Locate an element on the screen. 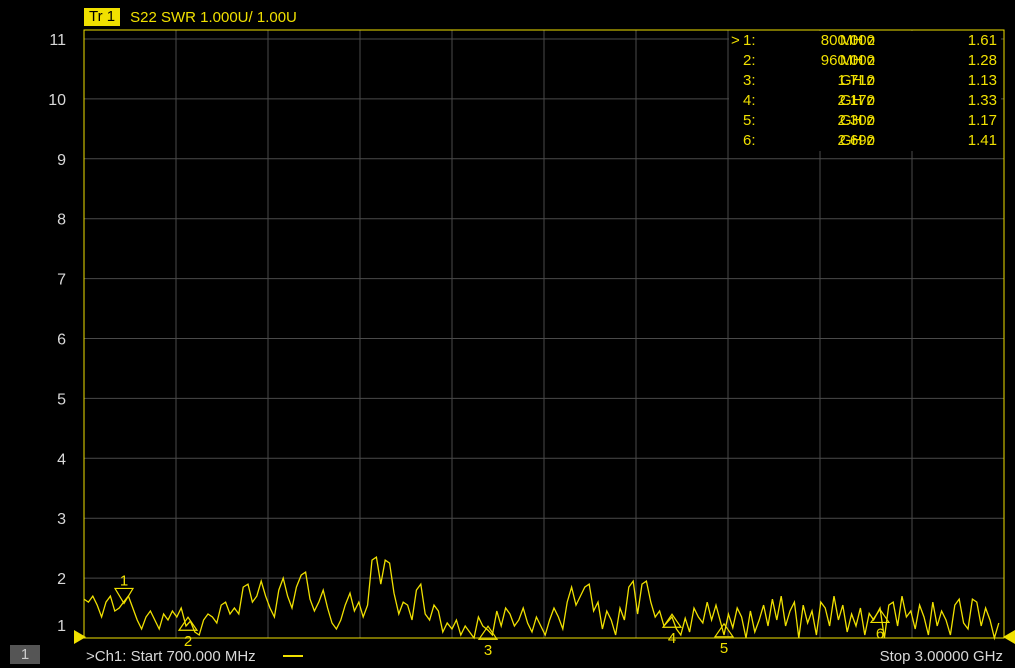 This screenshot has height=668, width=1015. marker-3: 3 is located at coordinates (488, 642).